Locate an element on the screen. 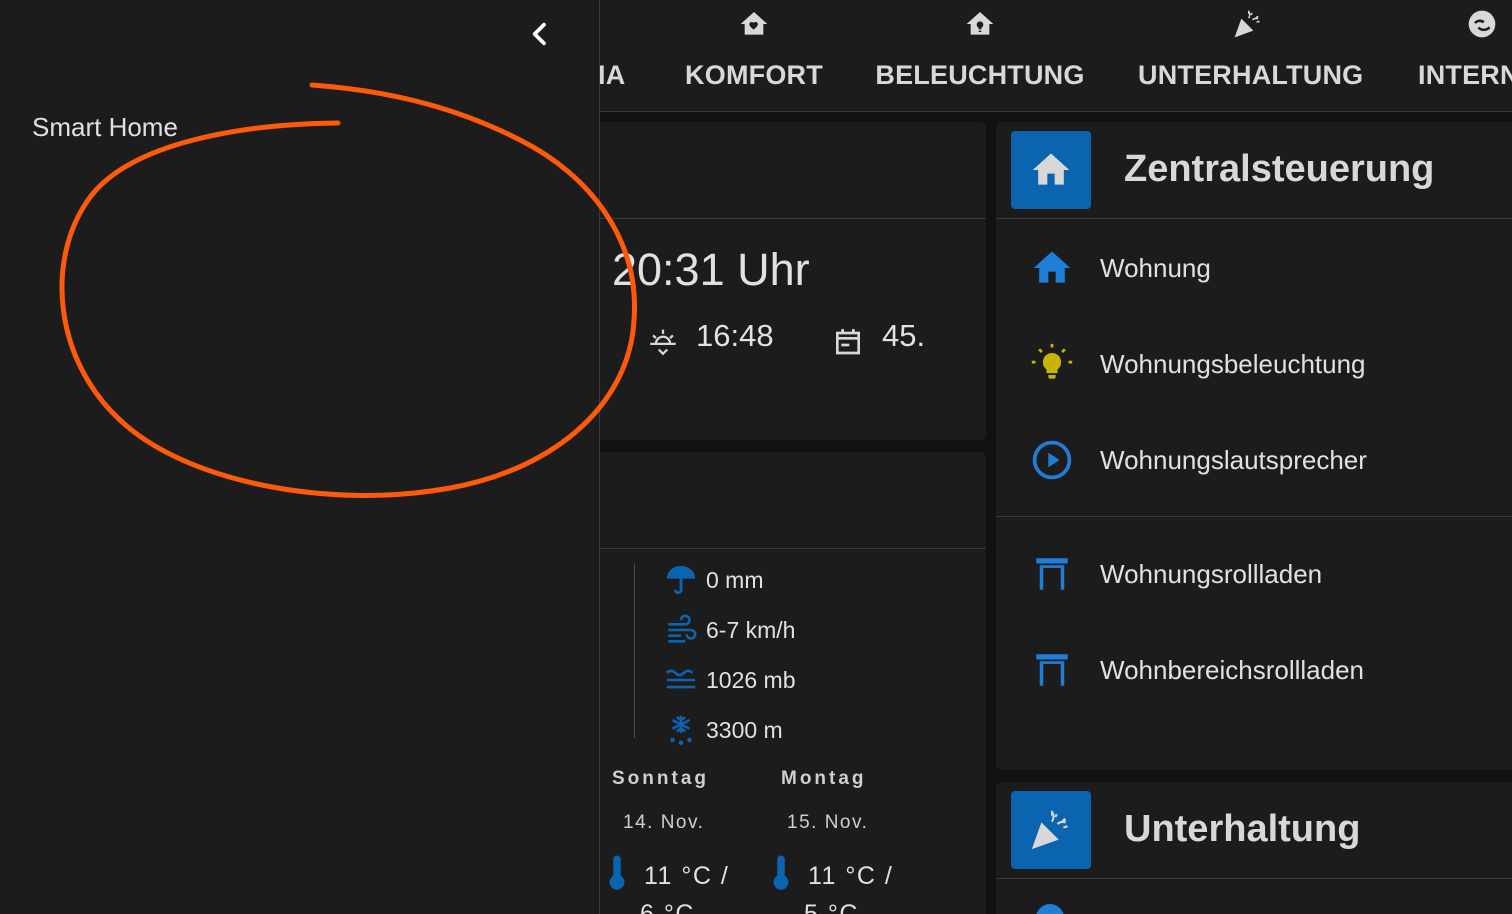  weather-snowline: 3300 m is located at coordinates (723, 730).